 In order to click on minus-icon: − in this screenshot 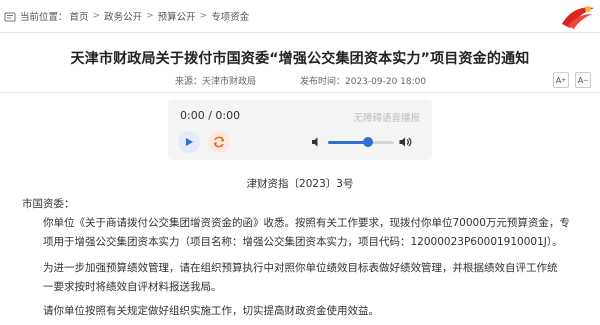, I will do `click(586, 80)`.